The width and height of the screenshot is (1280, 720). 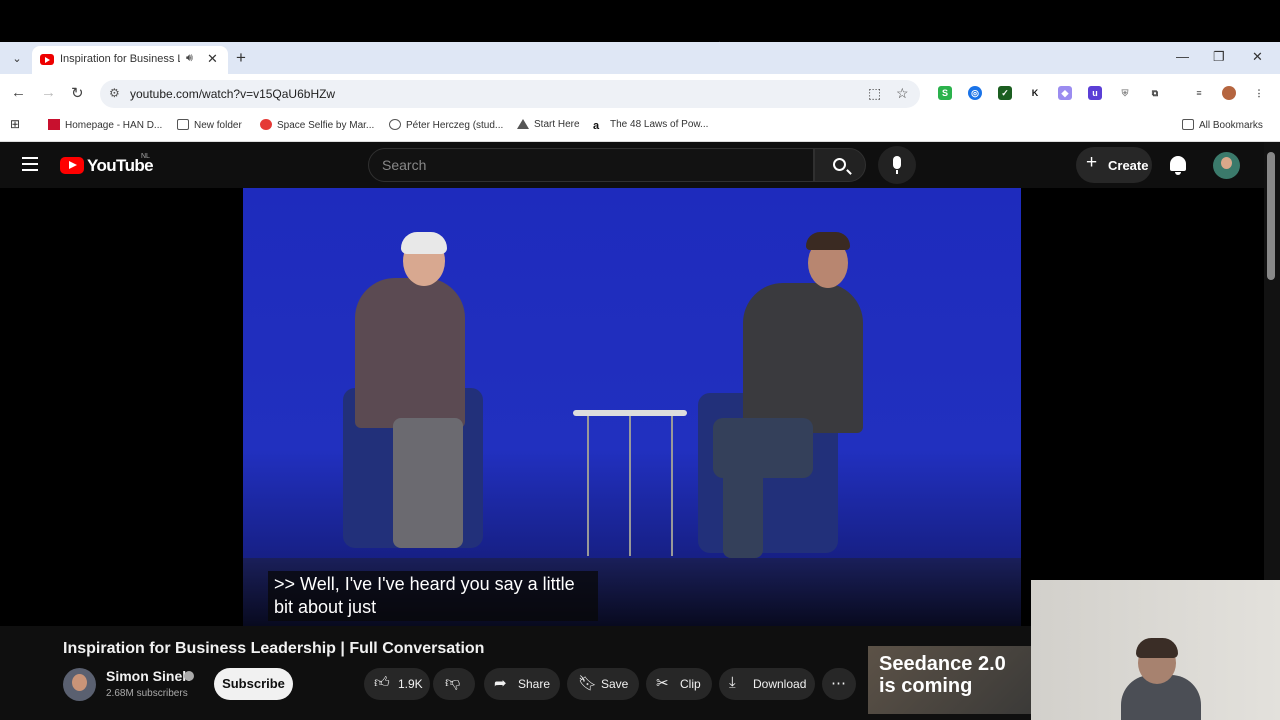 What do you see at coordinates (189, 676) in the screenshot?
I see `verified-badge-icon` at bounding box center [189, 676].